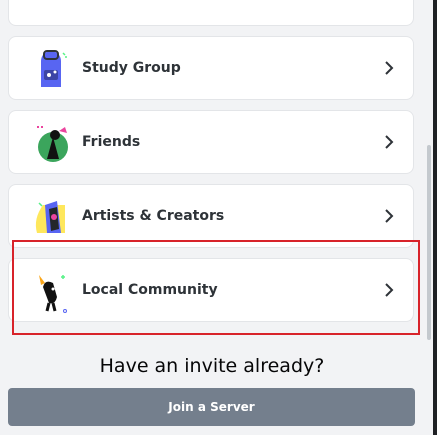 The height and width of the screenshot is (435, 437). Describe the element at coordinates (211, 68) in the screenshot. I see `server-template-study-group: Study Group` at that location.